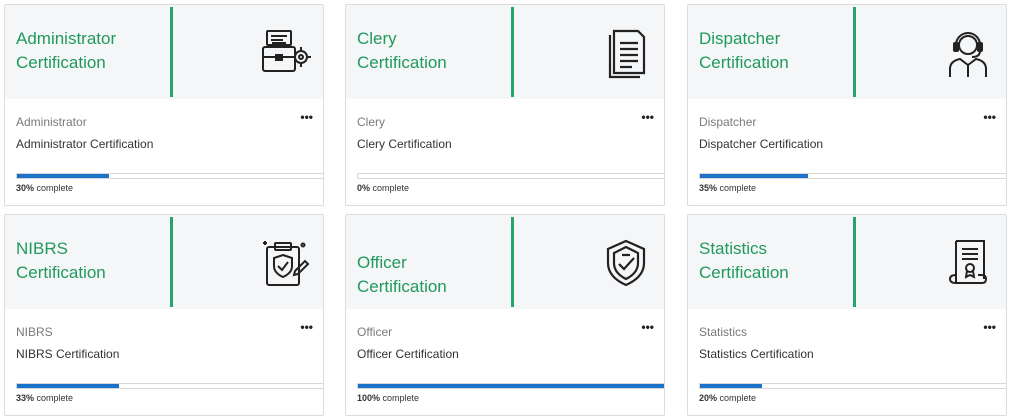  I want to click on progress-value: 0%, so click(364, 188).